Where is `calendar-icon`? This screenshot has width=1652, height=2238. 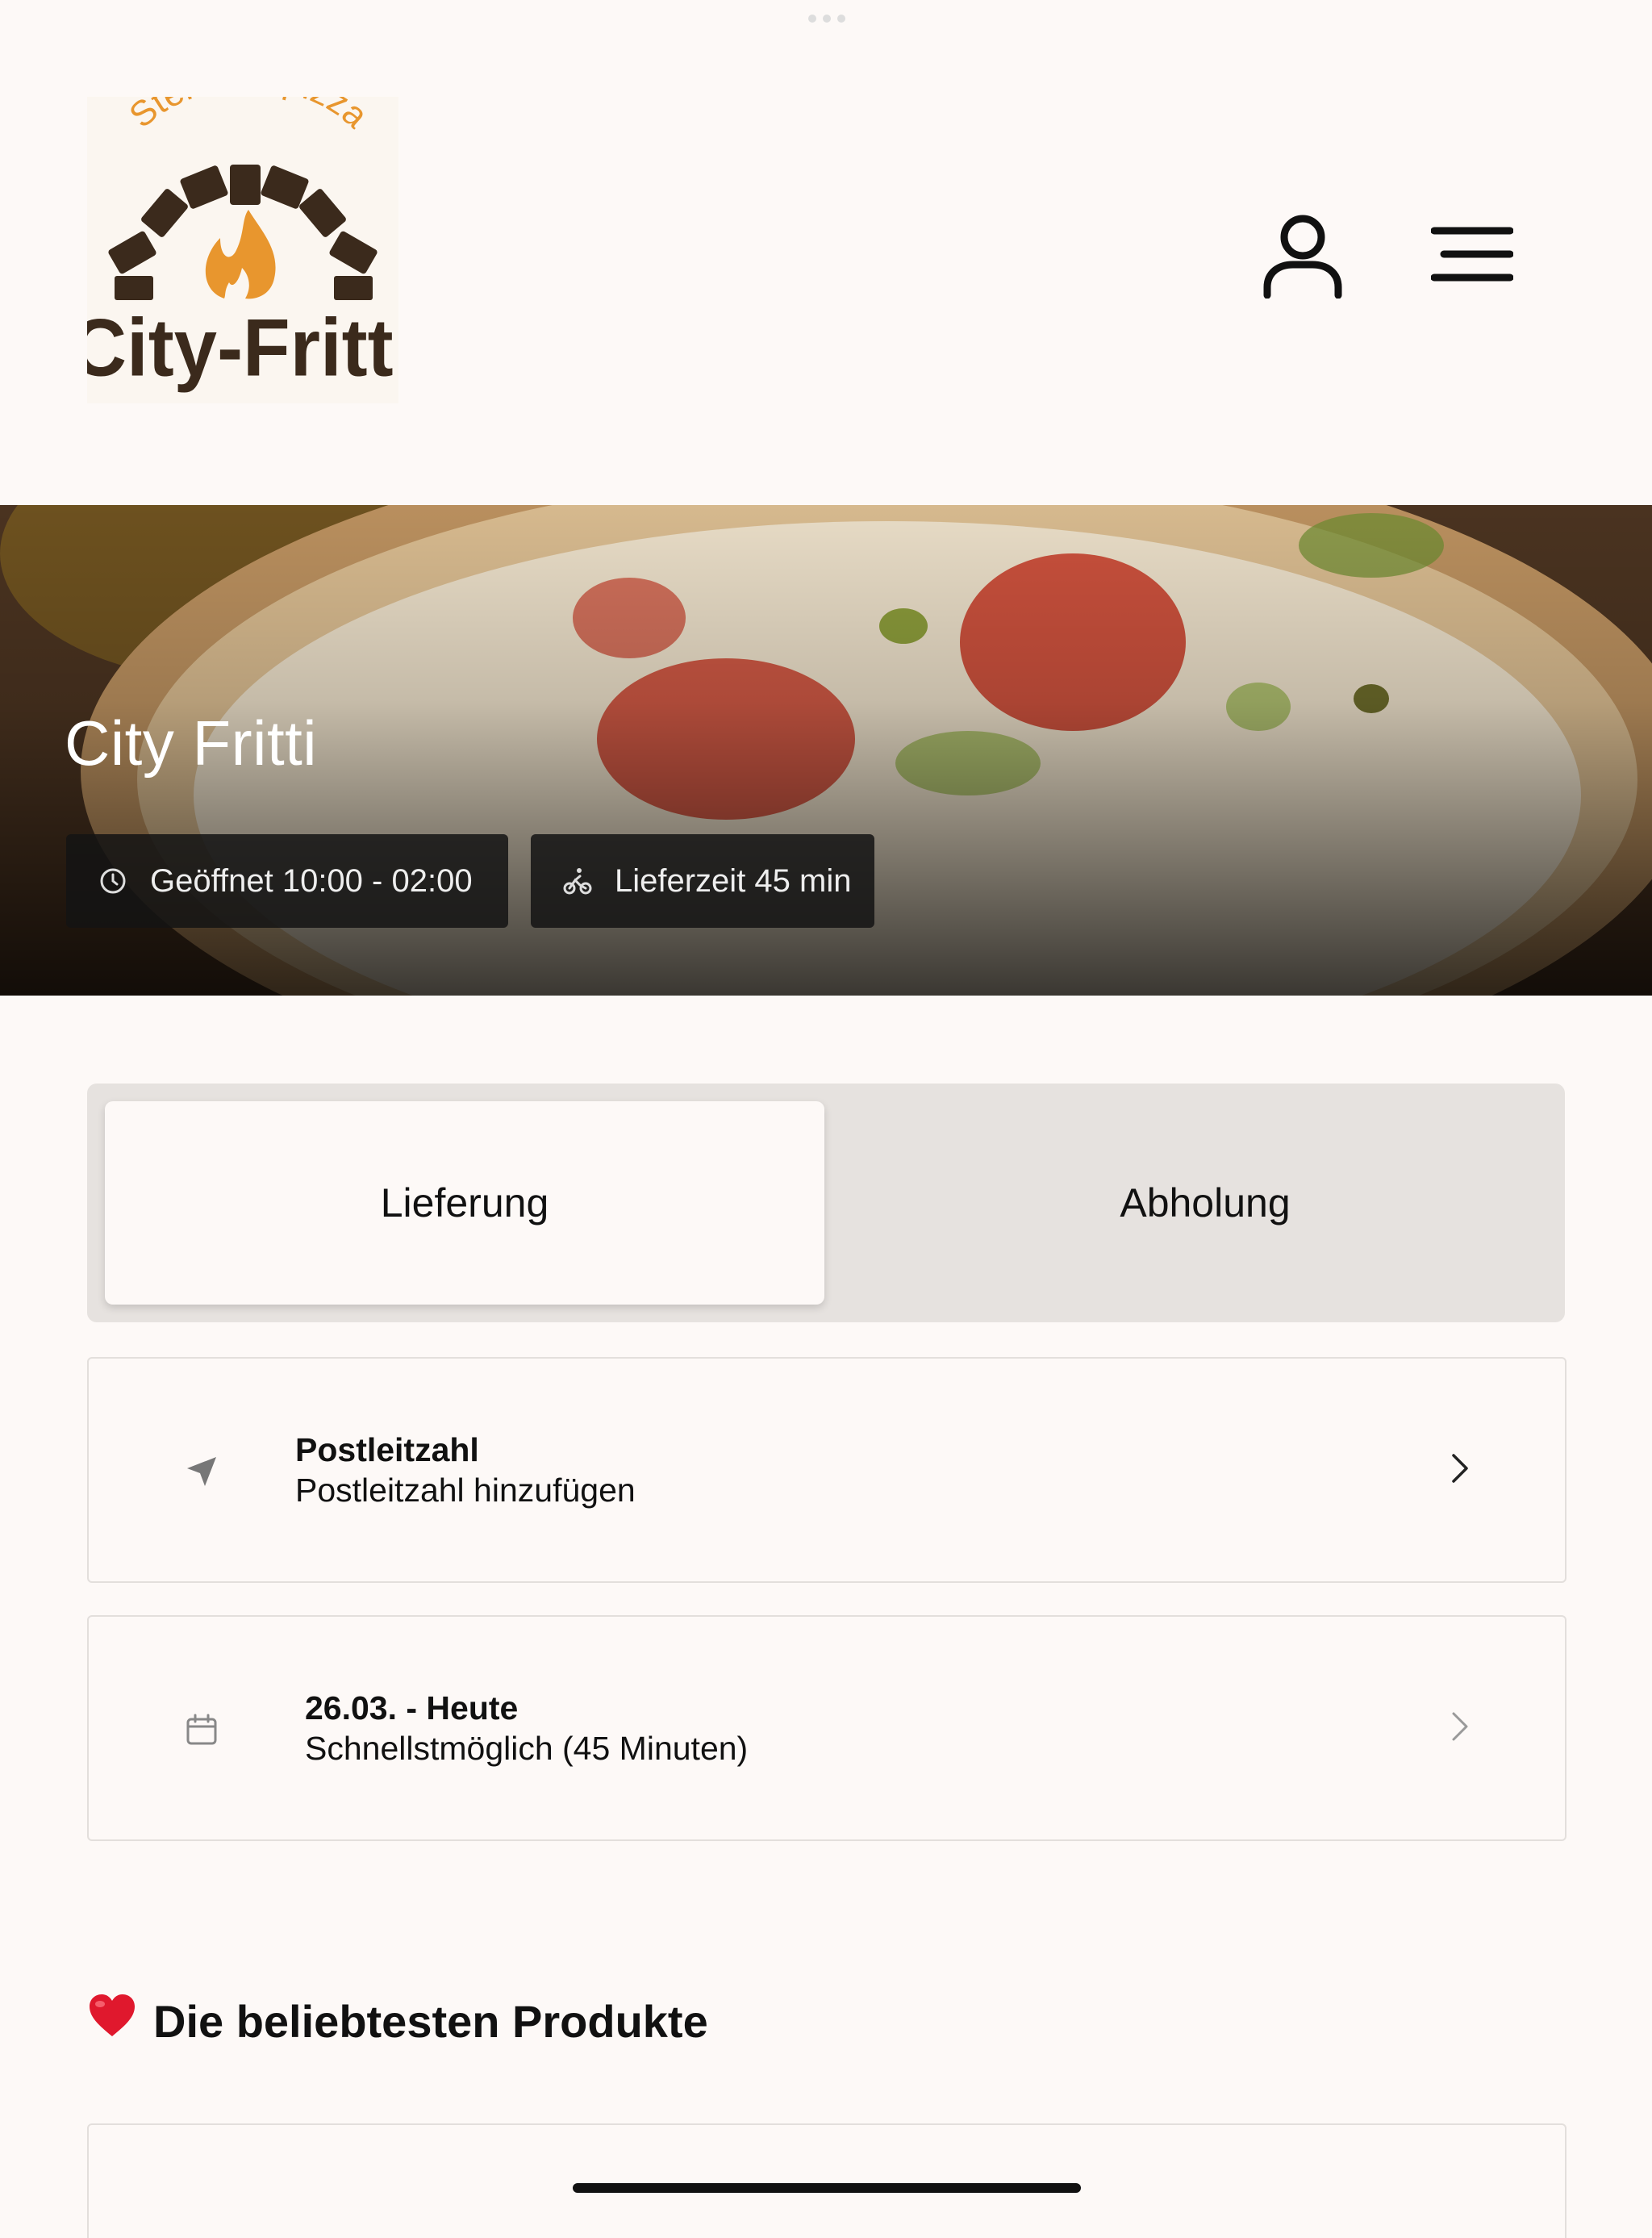
calendar-icon is located at coordinates (202, 1730).